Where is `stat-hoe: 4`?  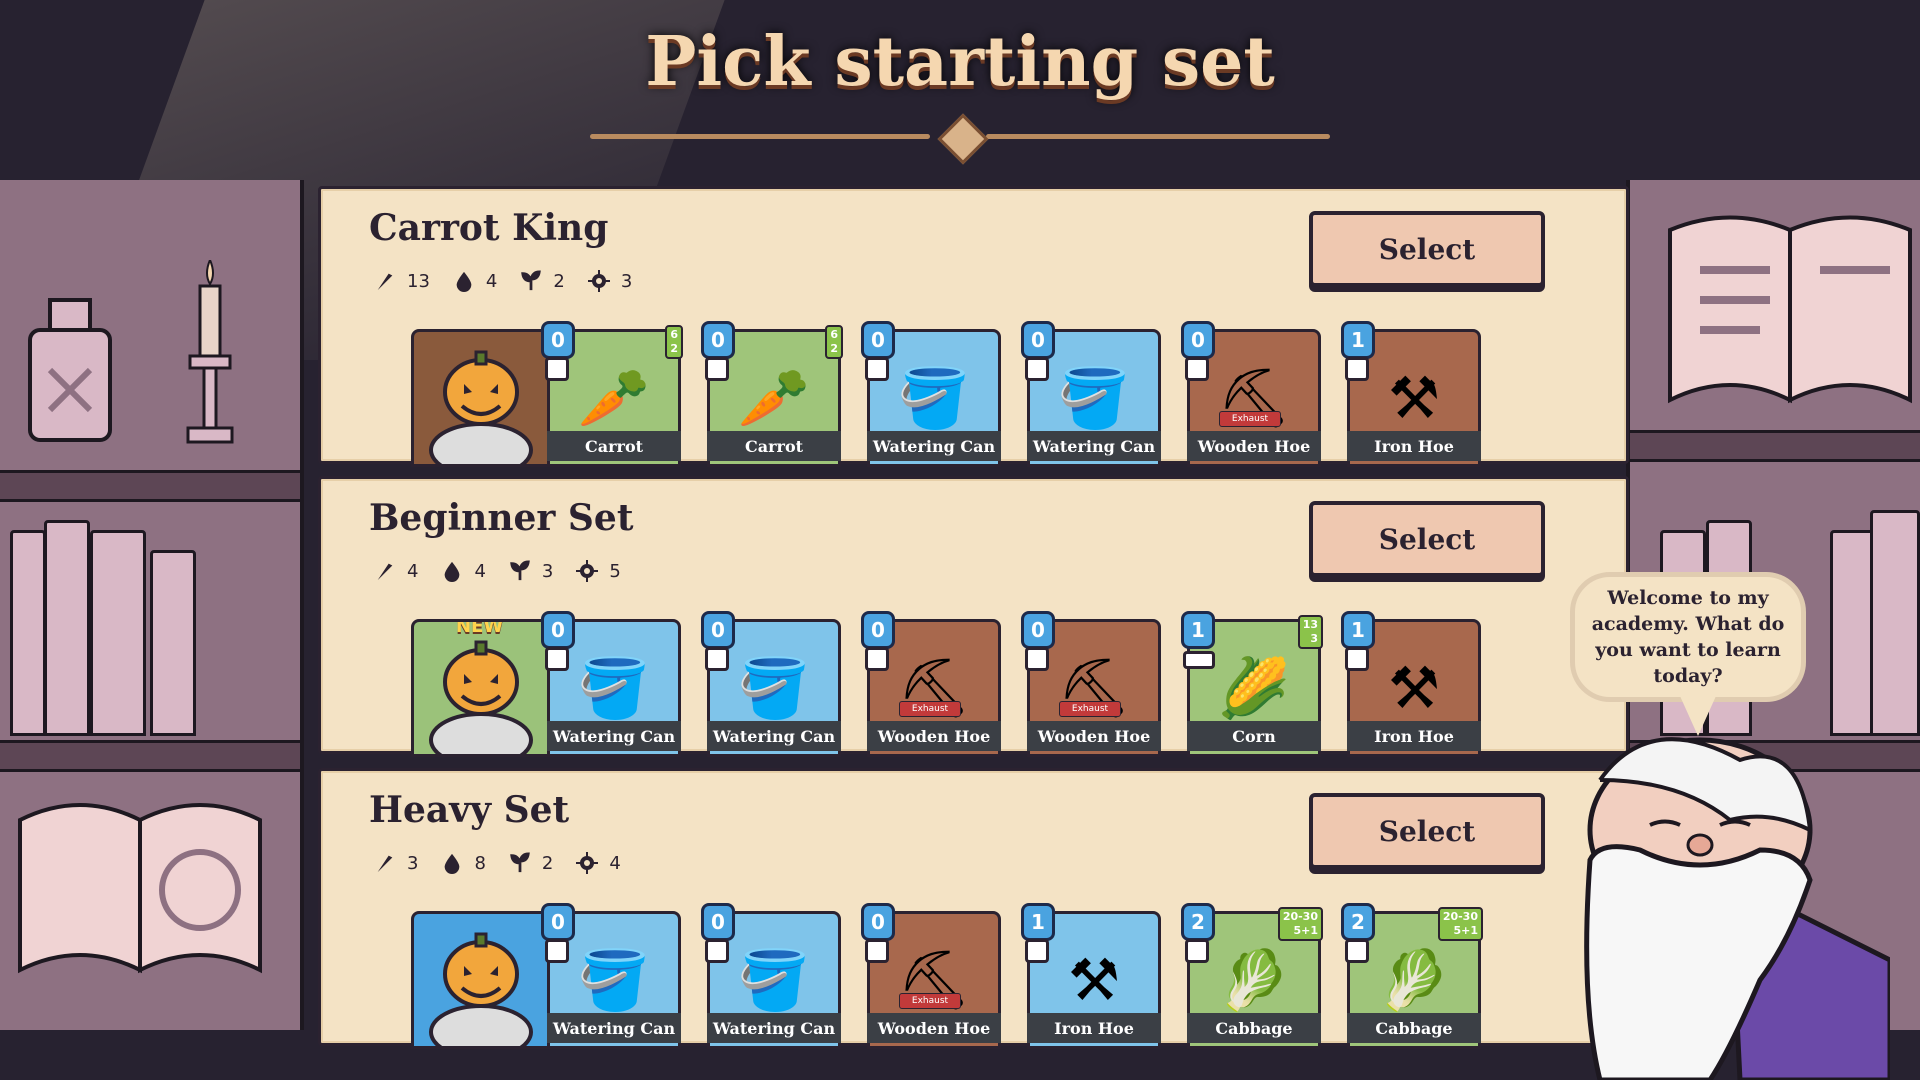
stat-hoe: 4 is located at coordinates (395, 571).